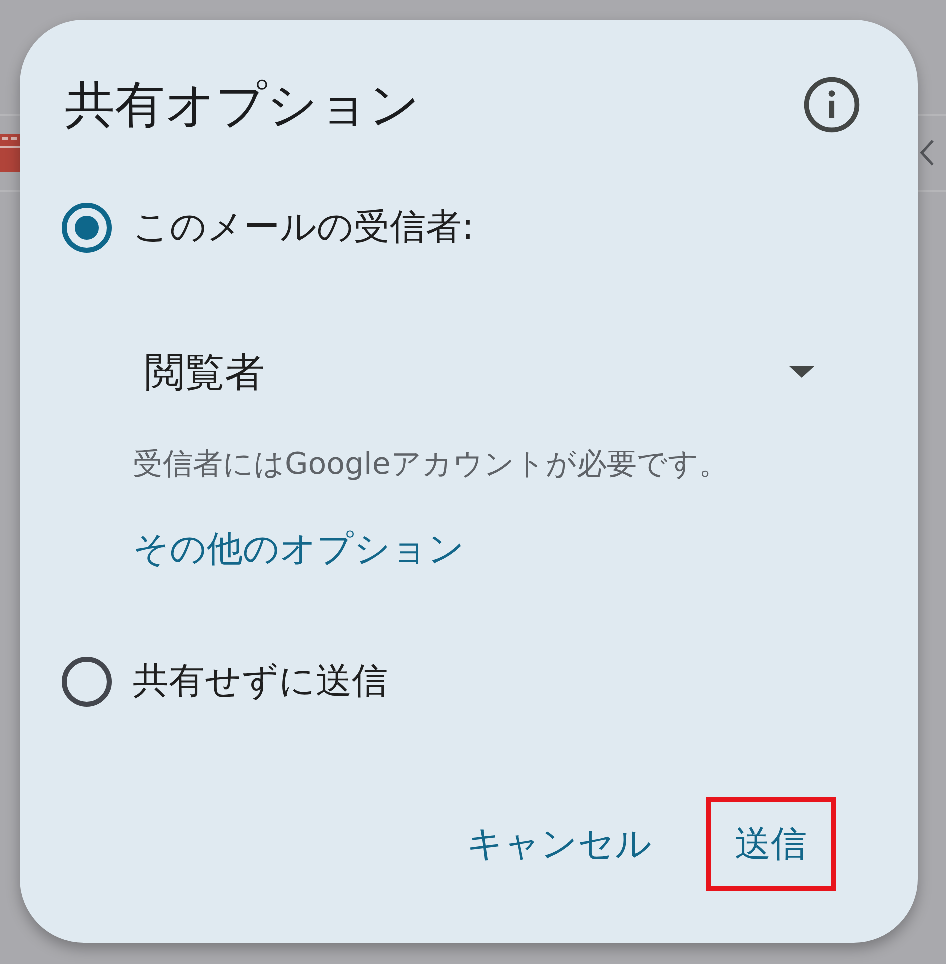 This screenshot has width=946, height=964. Describe the element at coordinates (299, 550) in the screenshot. I see `options-link: その他のオプション` at that location.